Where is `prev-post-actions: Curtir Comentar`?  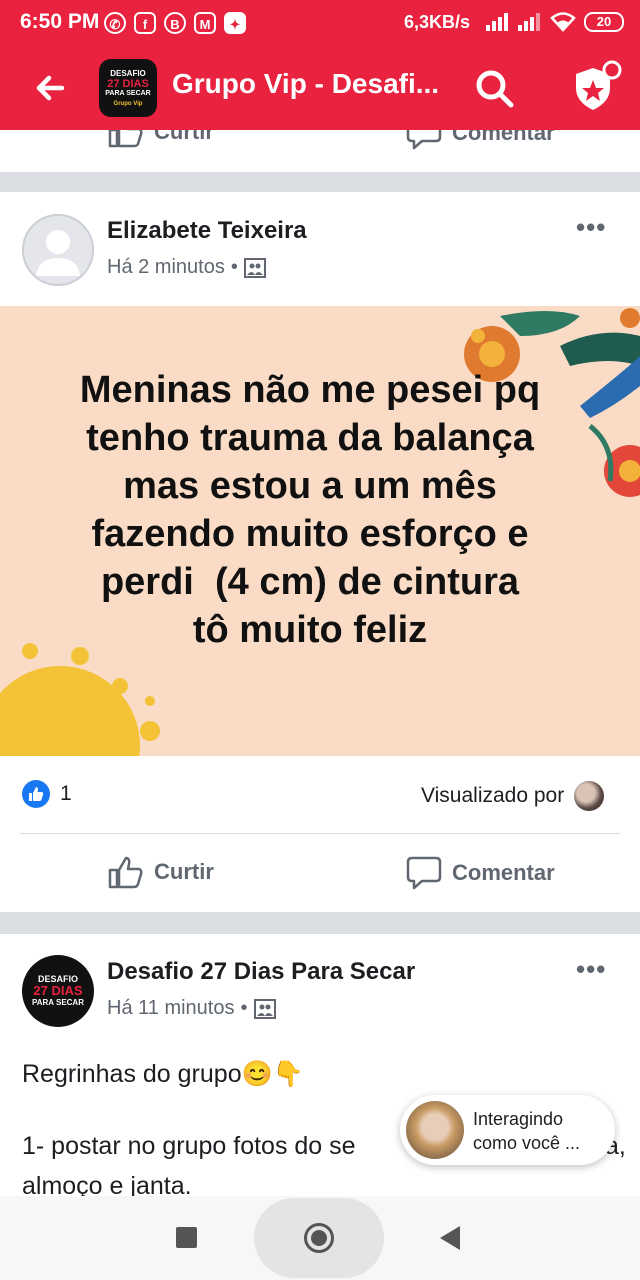
prev-post-actions: Curtir Comentar is located at coordinates (320, 151).